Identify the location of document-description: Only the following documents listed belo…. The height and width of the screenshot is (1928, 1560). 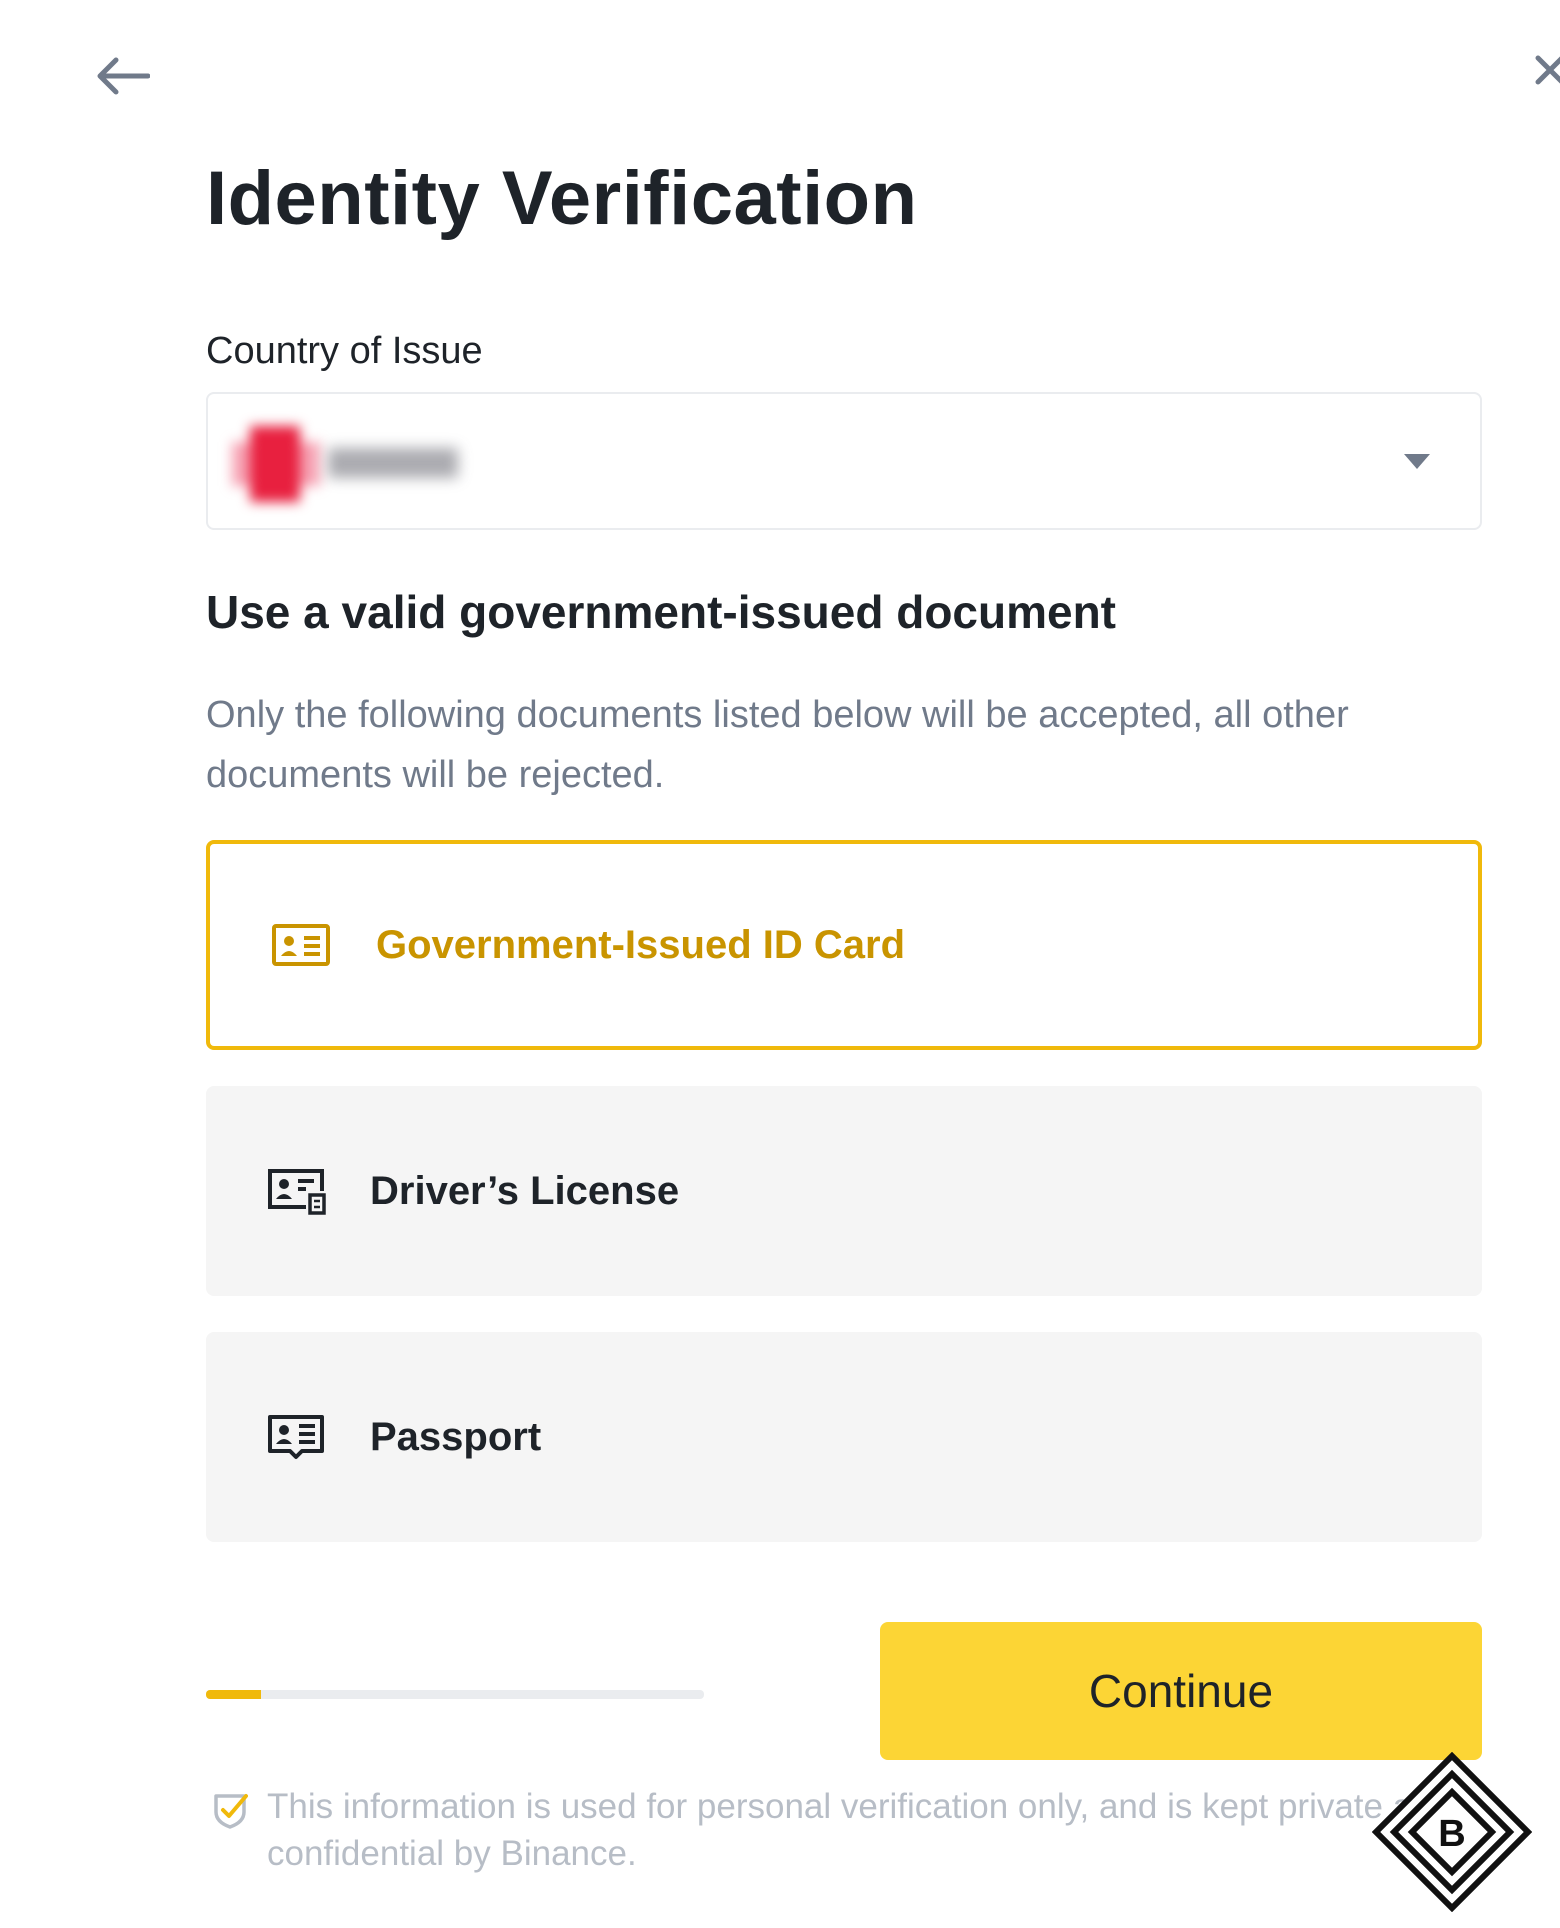
(777, 745).